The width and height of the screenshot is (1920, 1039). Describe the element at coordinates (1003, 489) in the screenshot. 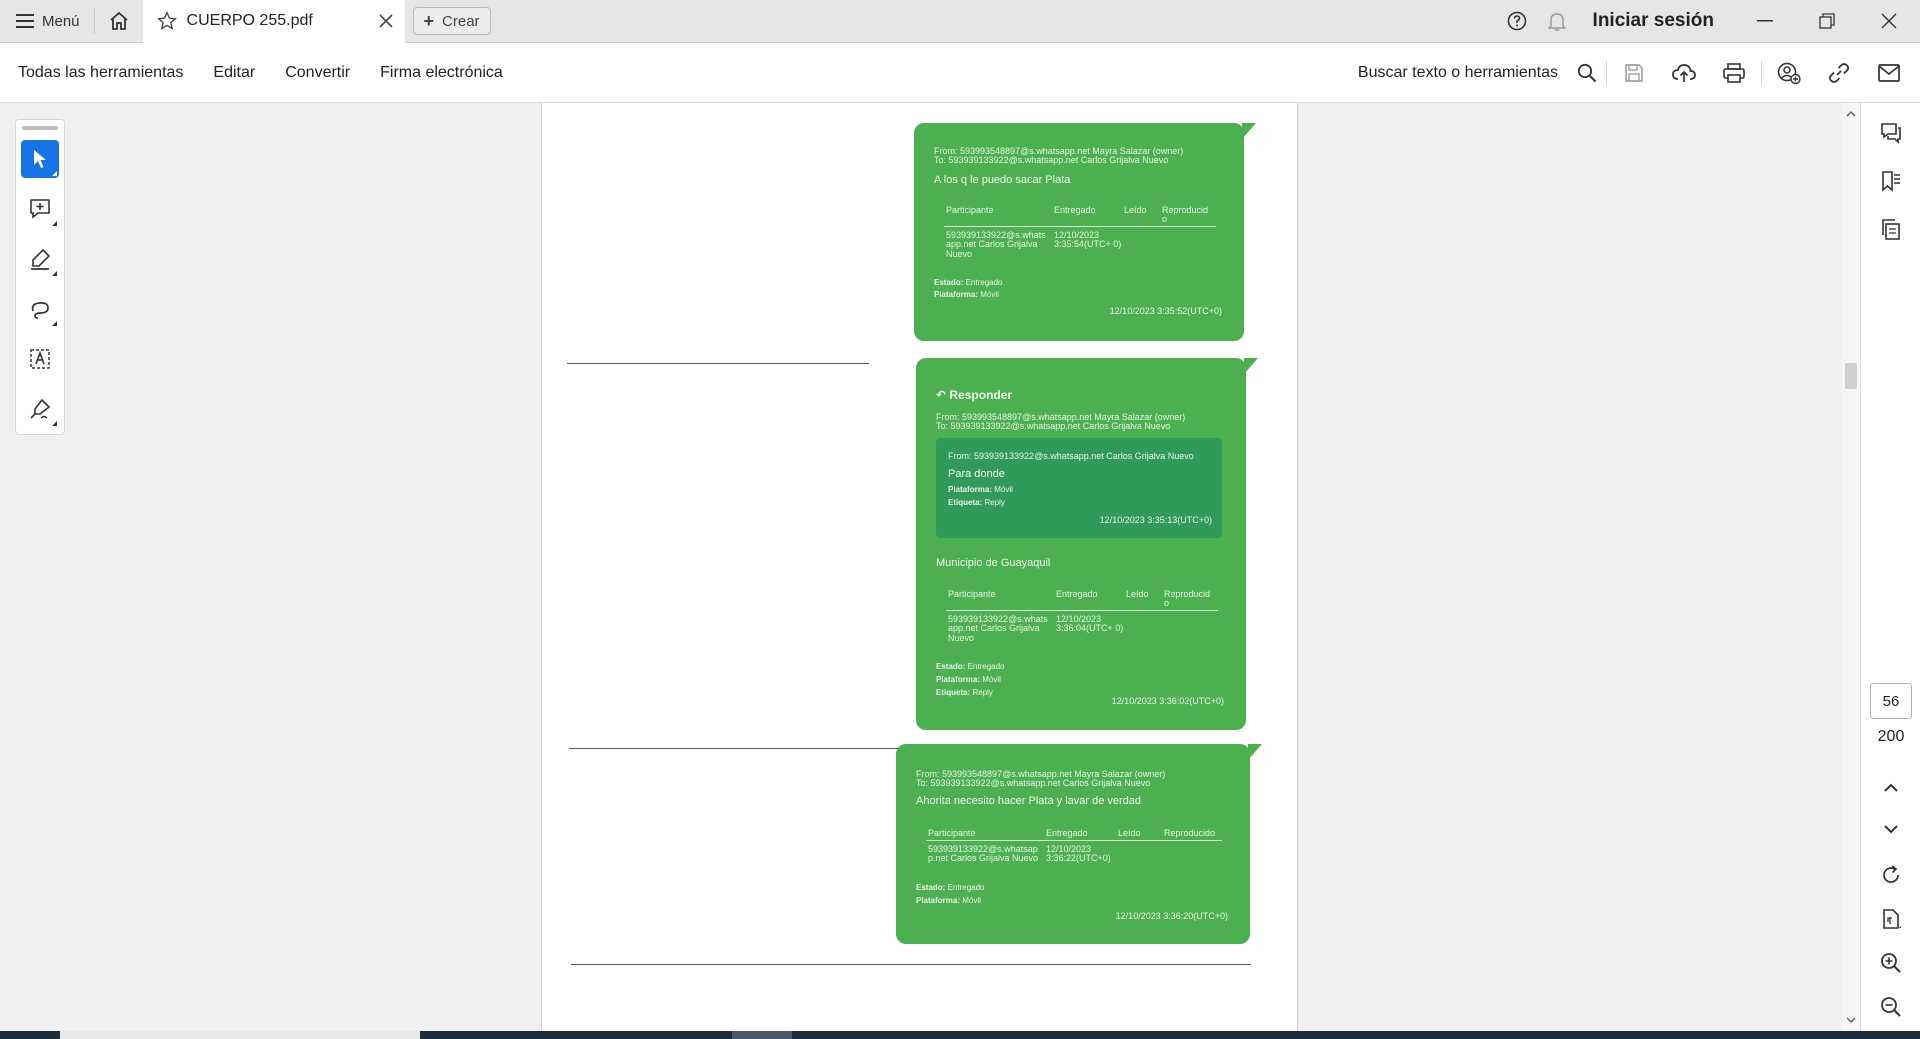

I see `quote-plataforma-value: Móvil` at that location.